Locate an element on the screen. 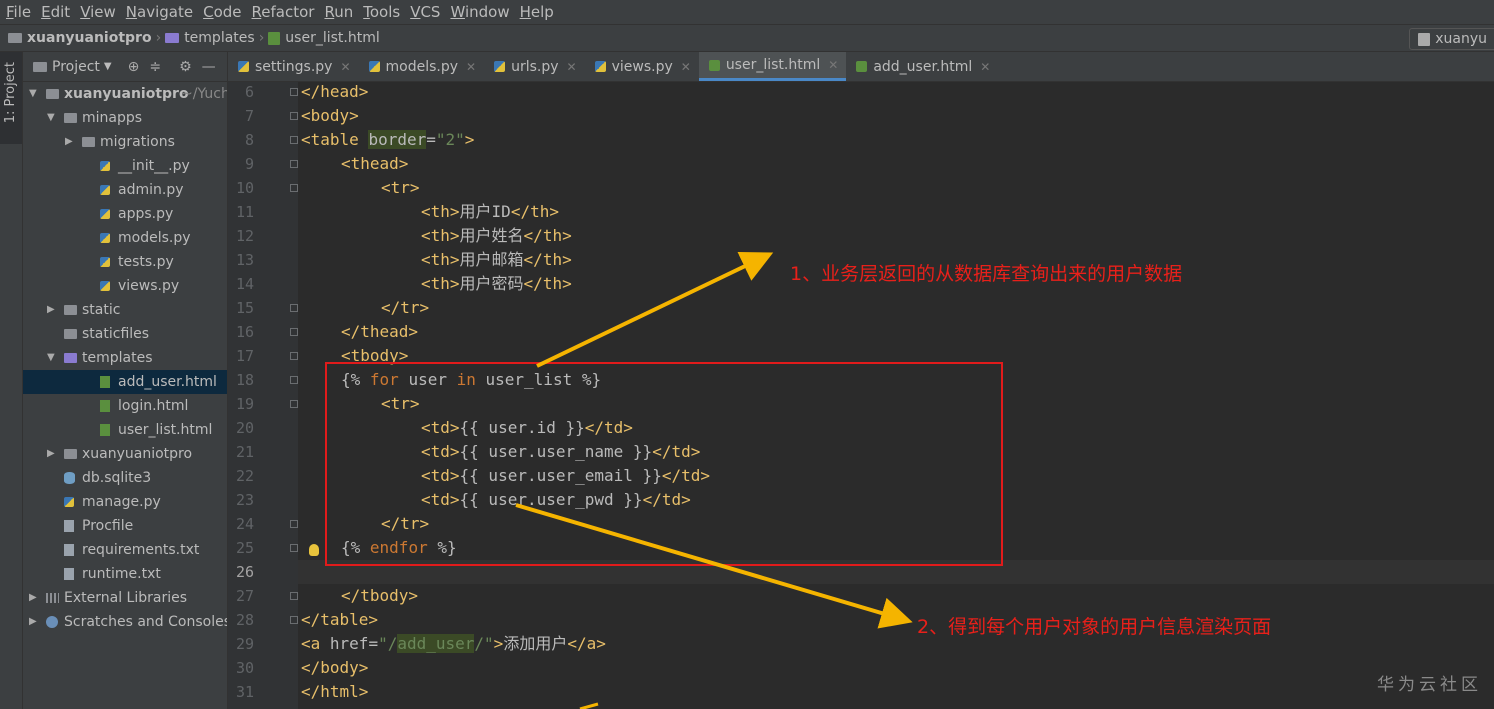 Image resolution: width=1494 pixels, height=709 pixels. watermark: 华为云社区 is located at coordinates (1429, 685).